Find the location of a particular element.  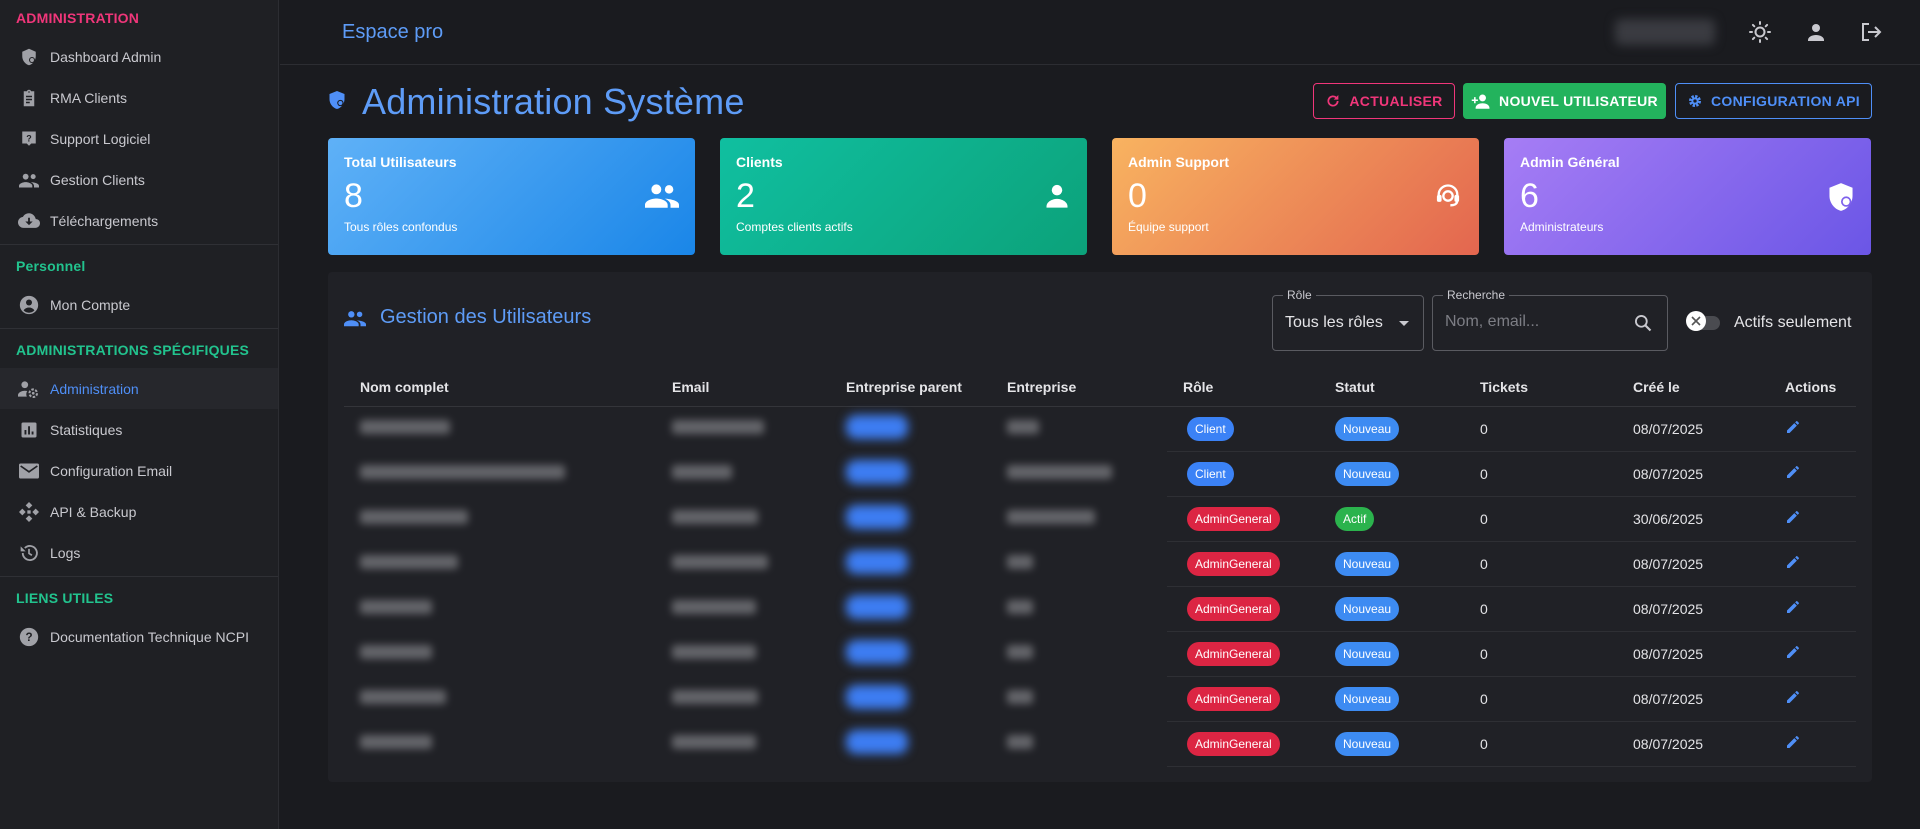

sidebar-item-support-logiciel: ? Support Logiciel is located at coordinates (139, 138).